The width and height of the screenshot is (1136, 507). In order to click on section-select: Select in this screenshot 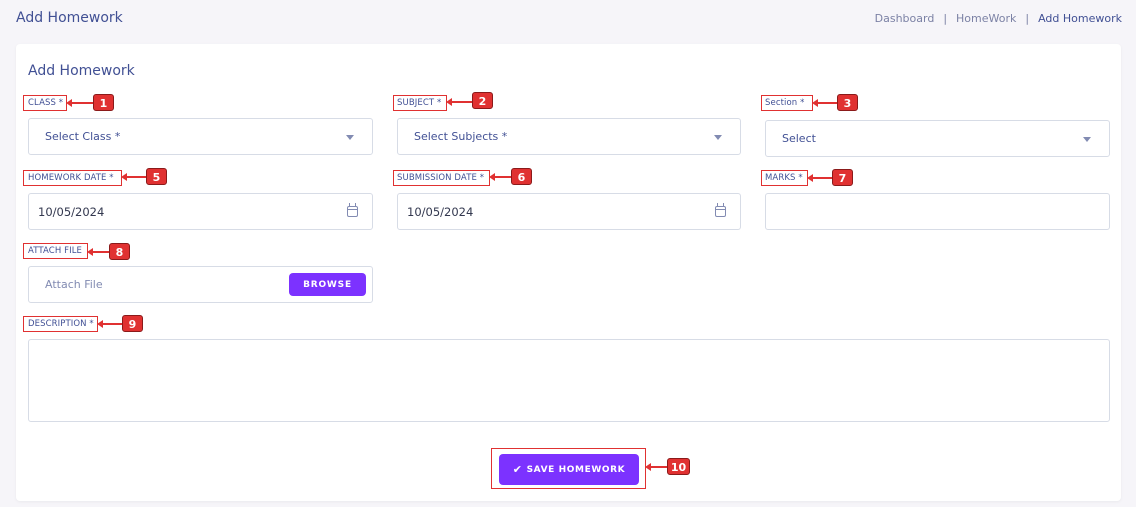, I will do `click(937, 138)`.